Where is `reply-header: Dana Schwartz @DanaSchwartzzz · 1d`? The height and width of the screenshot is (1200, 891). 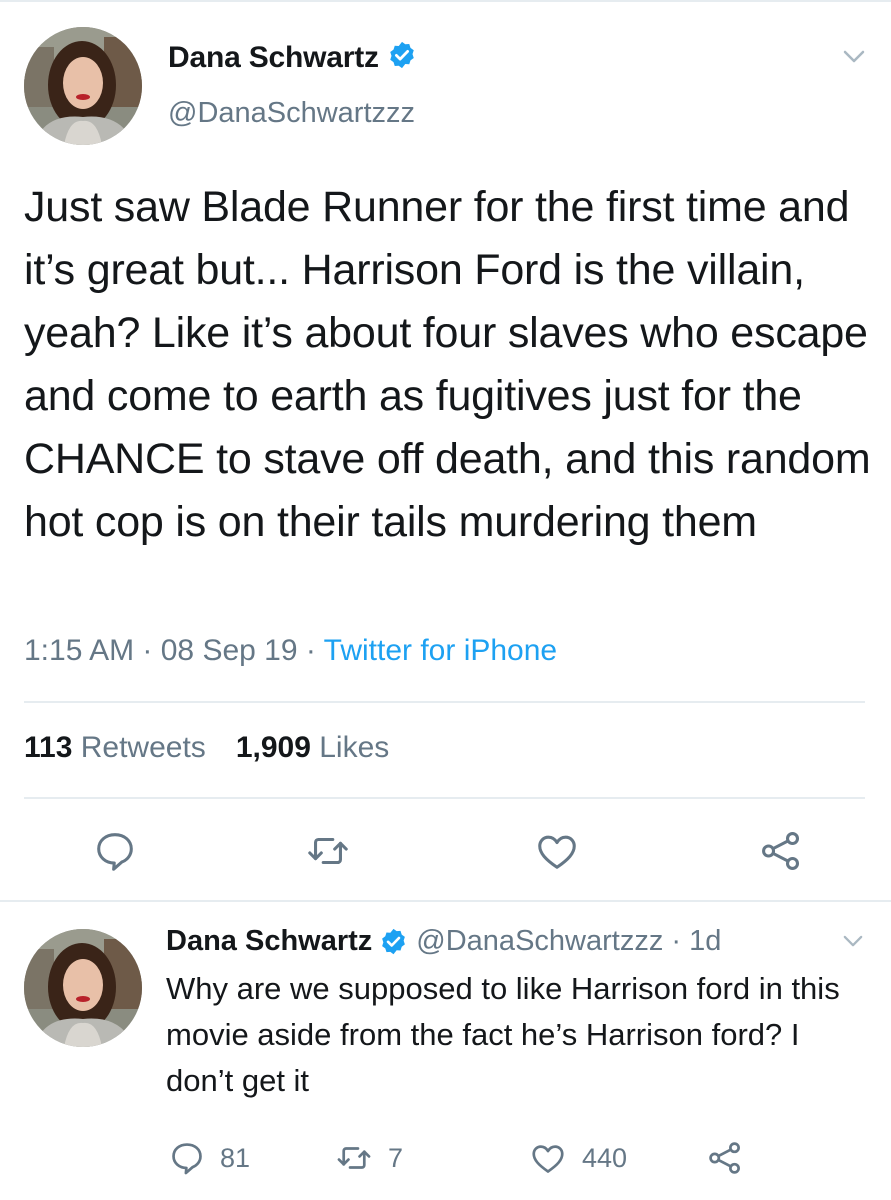 reply-header: Dana Schwartz @DanaSchwartzzz · 1d is located at coordinates (443, 941).